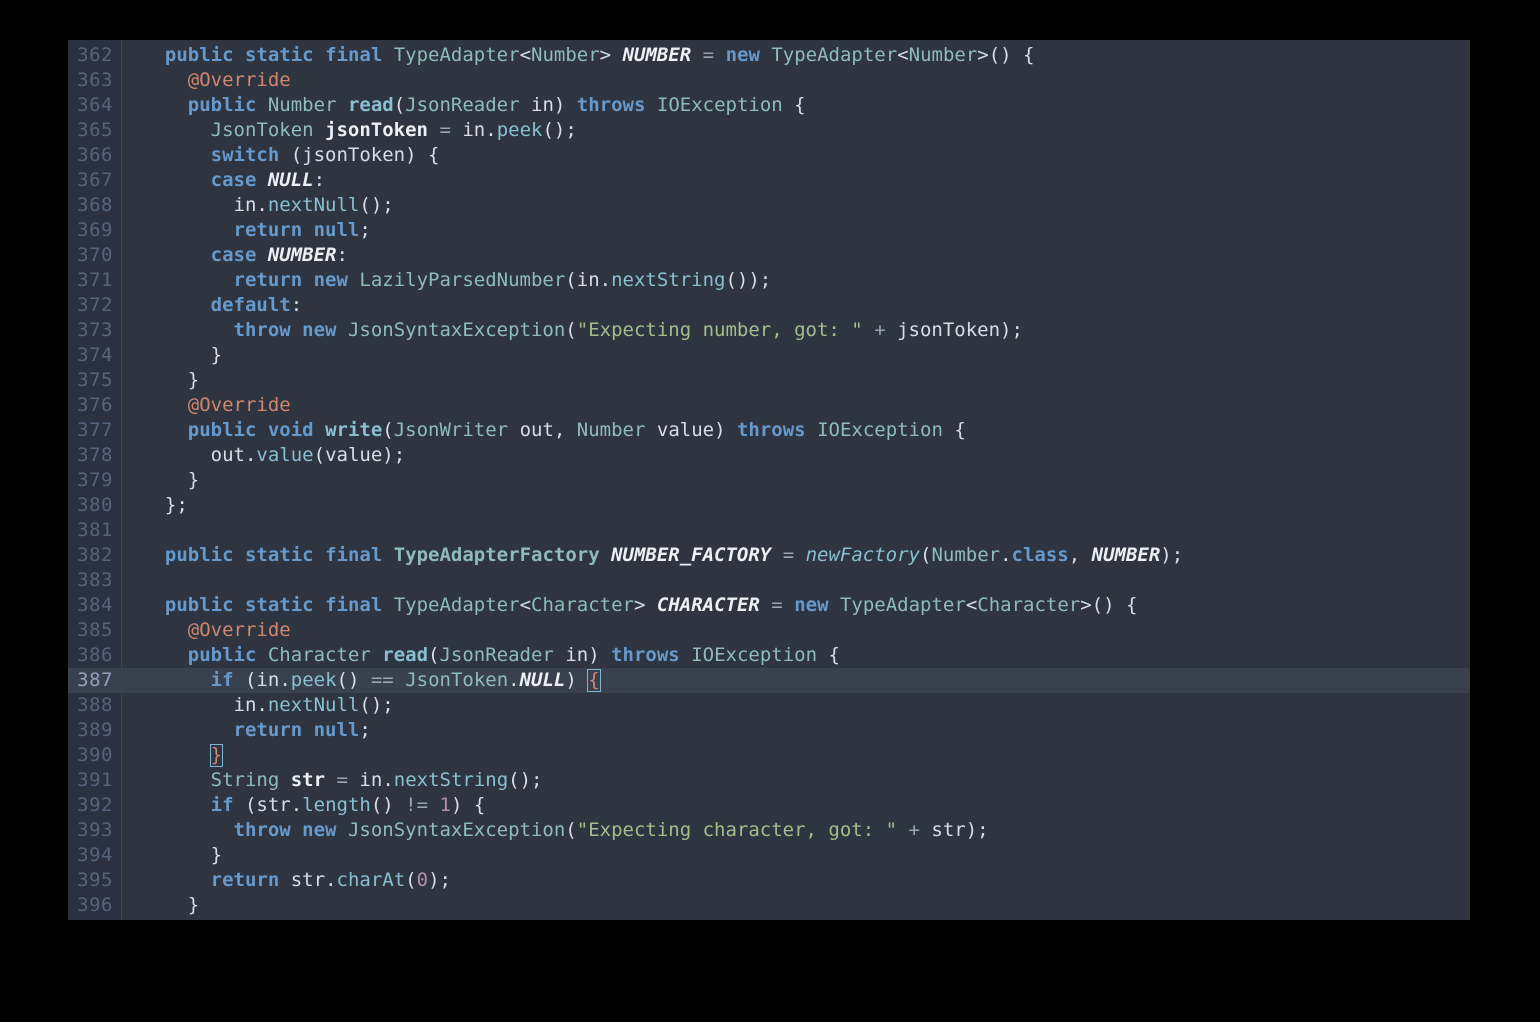 This screenshot has width=1540, height=1022. I want to click on line-number-391: 391, so click(94, 780).